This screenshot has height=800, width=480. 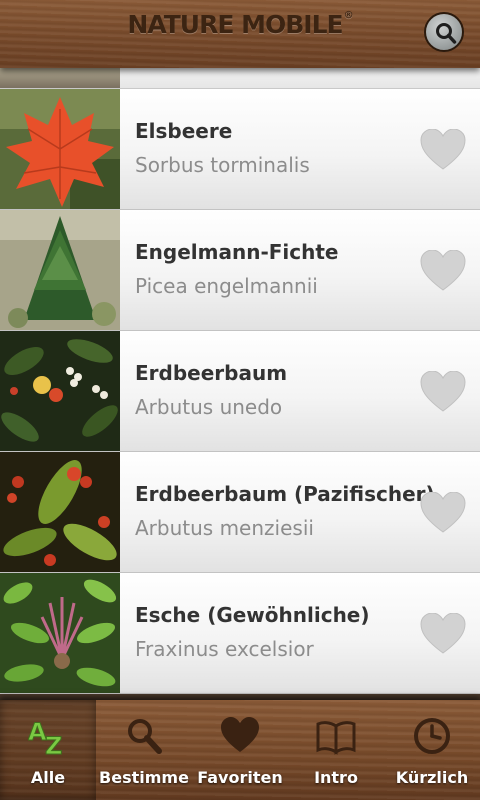 I want to click on species-common-name: Engelmann-Fichte, so click(x=237, y=252).